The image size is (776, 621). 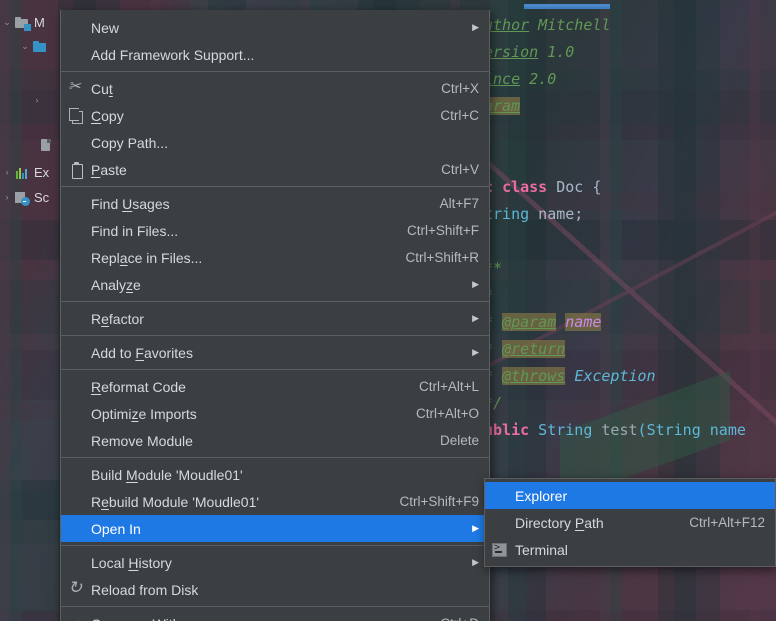 What do you see at coordinates (275, 562) in the screenshot?
I see `menu-item-local-history: Local History ▶` at bounding box center [275, 562].